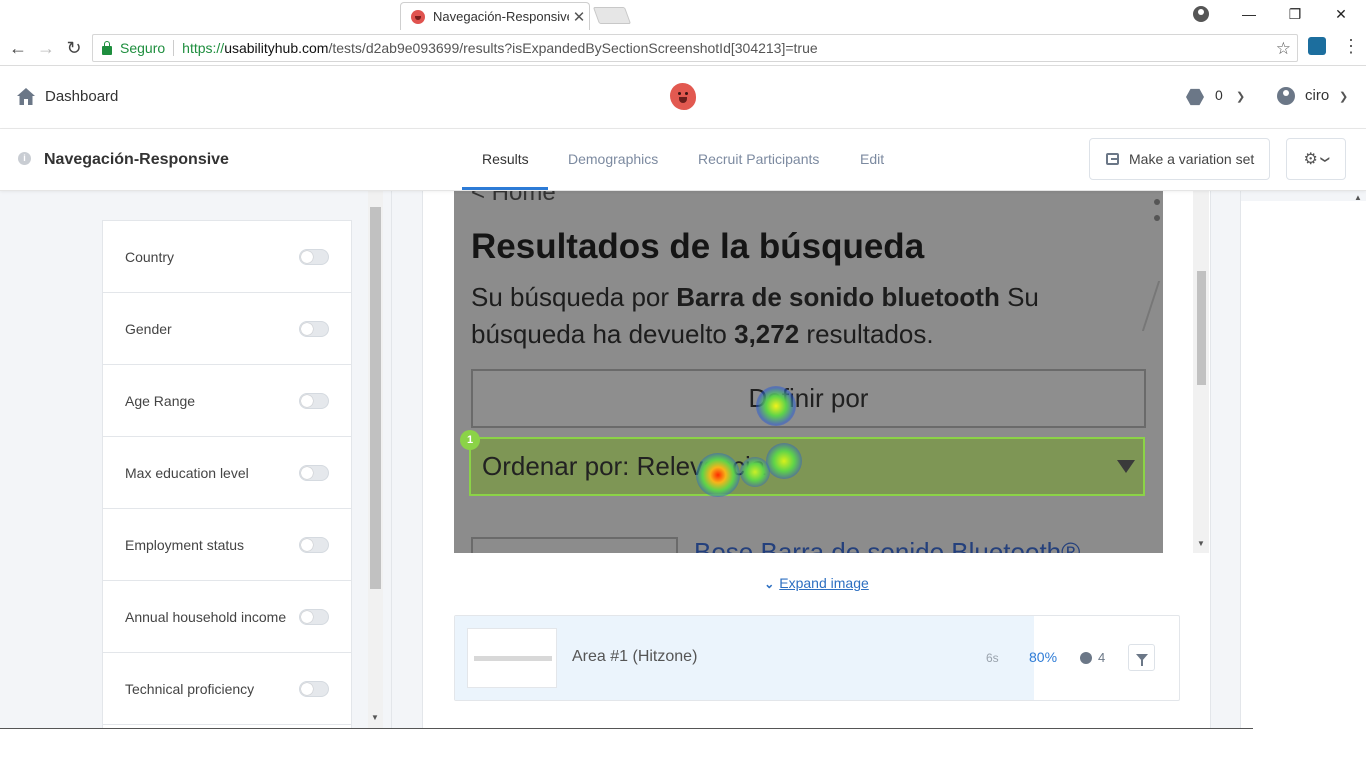 The image size is (1366, 768). Describe the element at coordinates (1341, 14) in the screenshot. I see `window-close-icon: ✕` at that location.